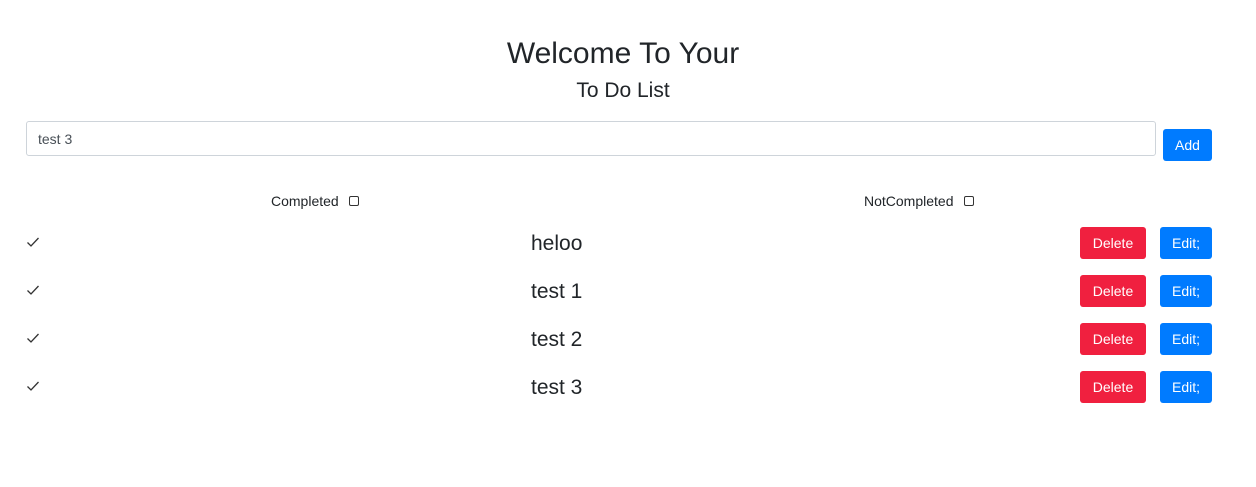 This screenshot has height=487, width=1256. Describe the element at coordinates (623, 53) in the screenshot. I see `page-title: Welcome To Your` at that location.